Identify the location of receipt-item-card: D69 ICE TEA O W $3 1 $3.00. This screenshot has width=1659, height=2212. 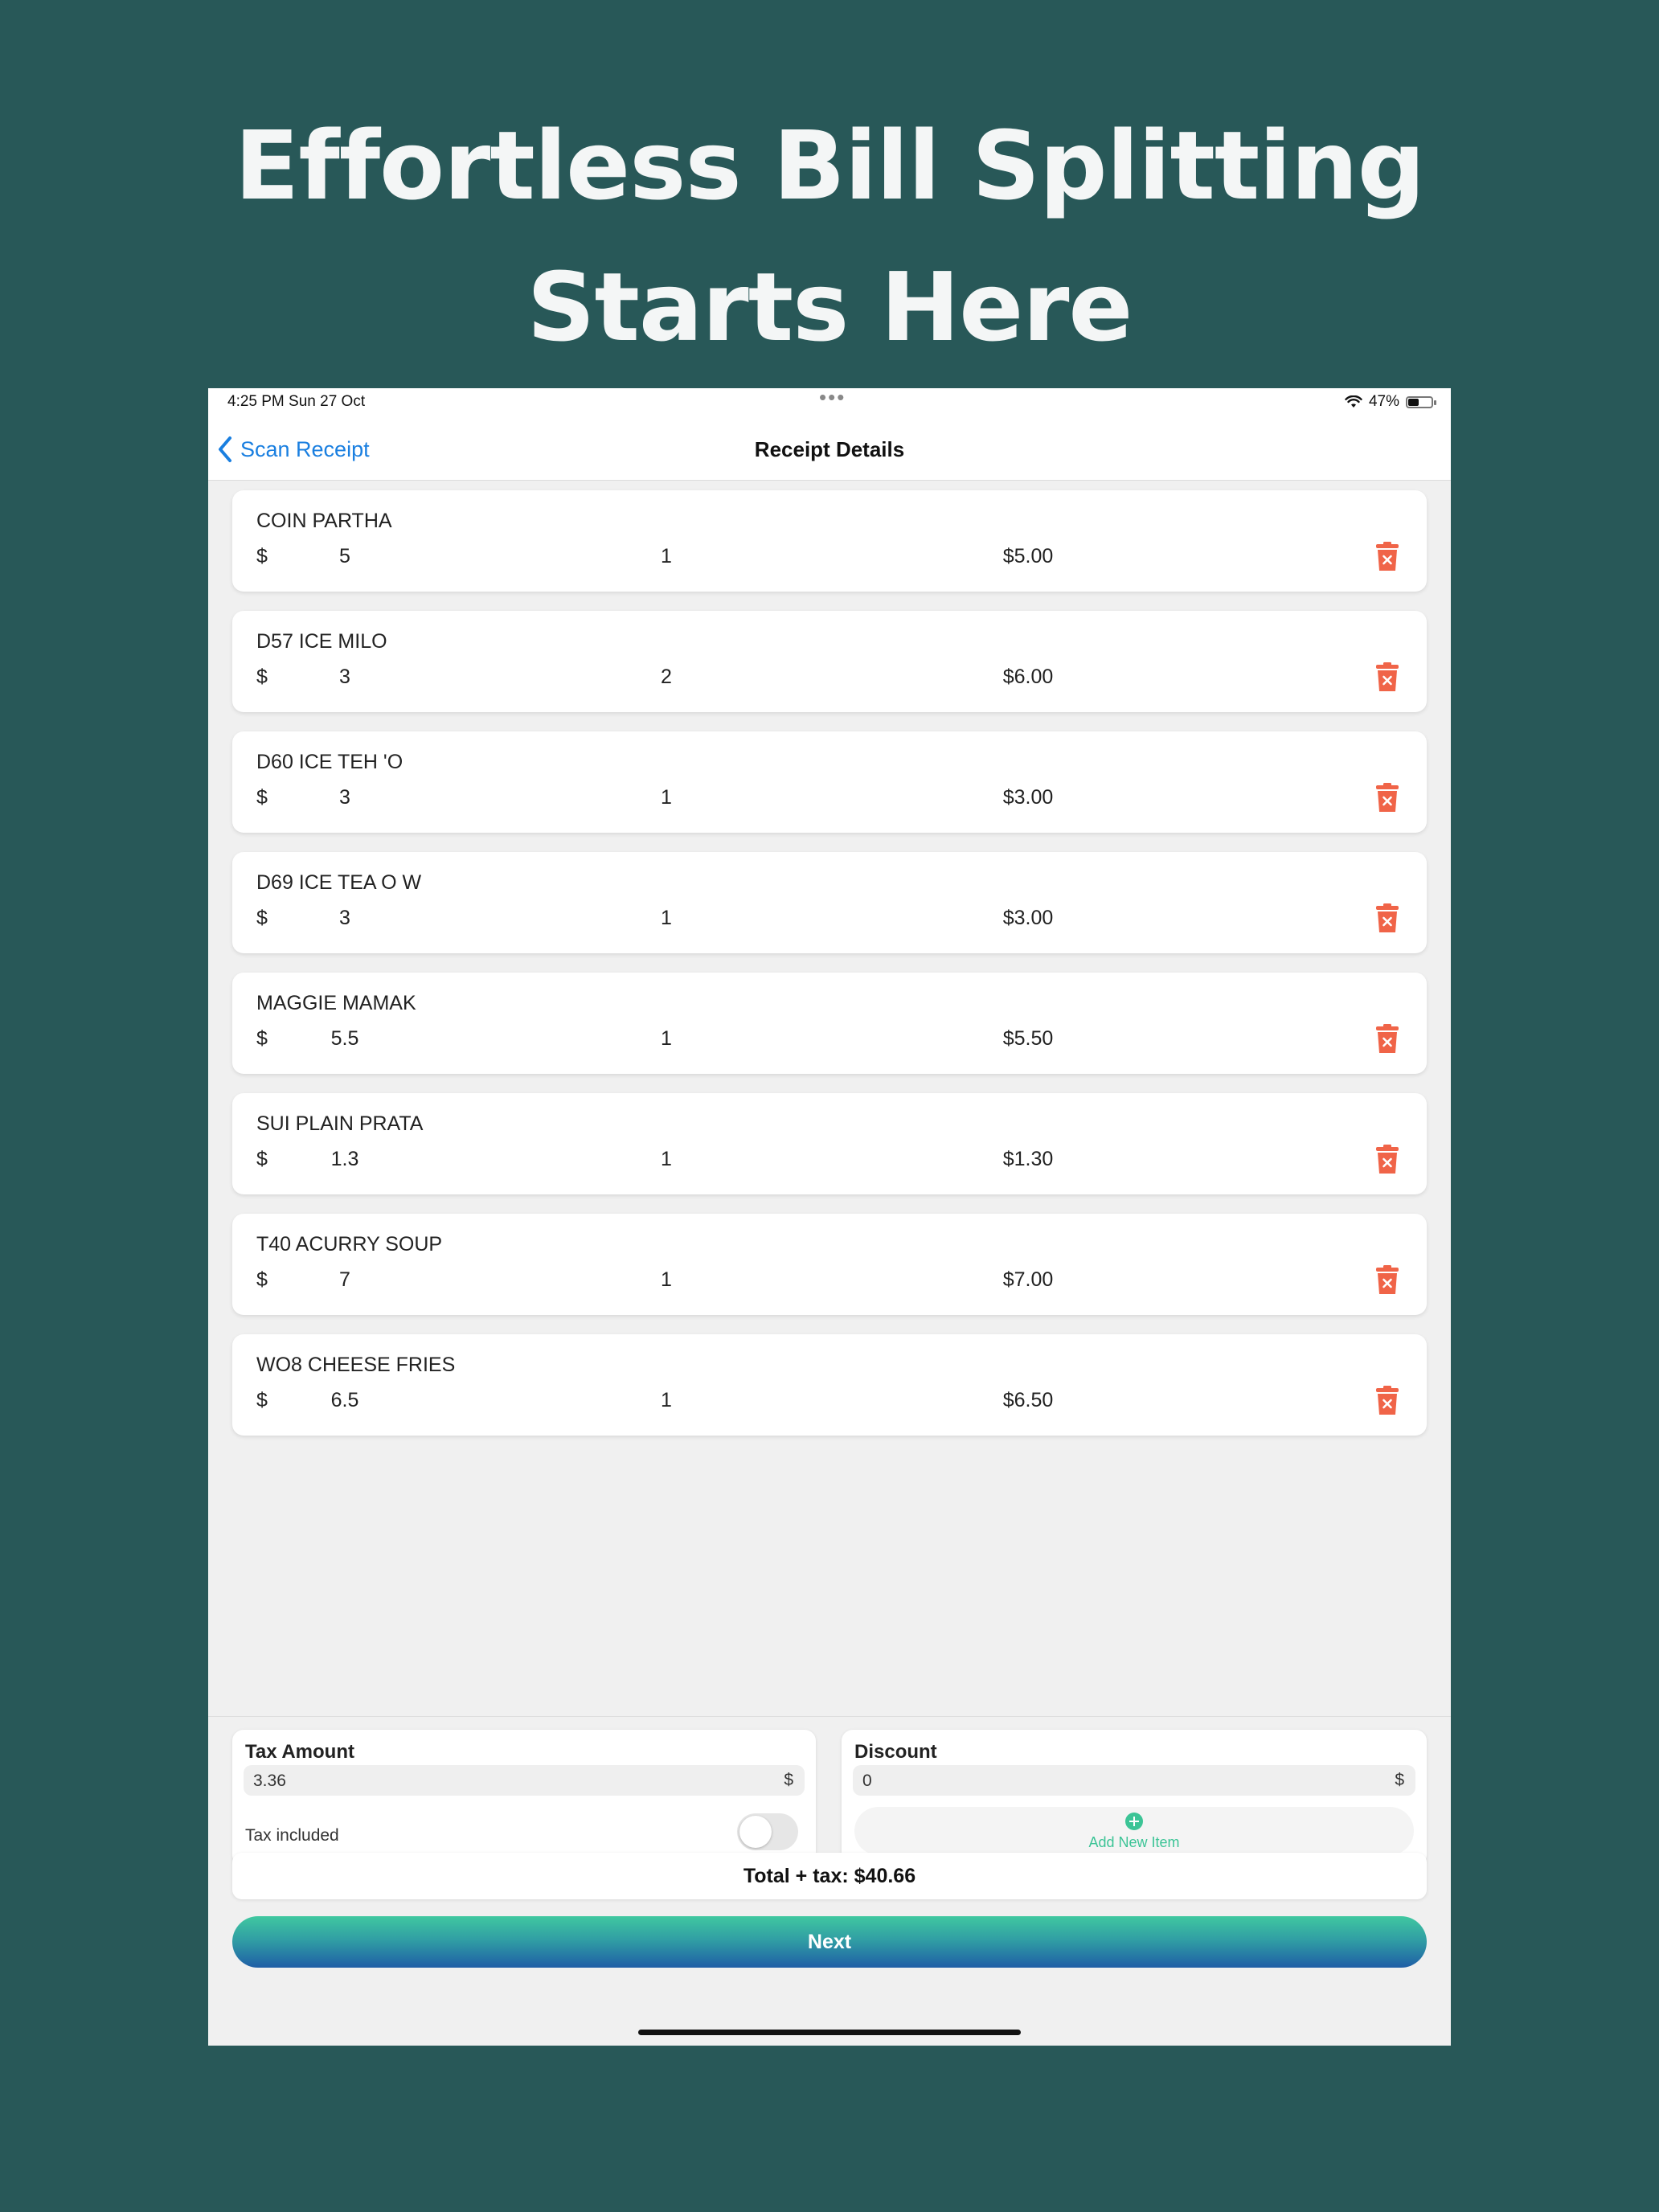
(829, 903).